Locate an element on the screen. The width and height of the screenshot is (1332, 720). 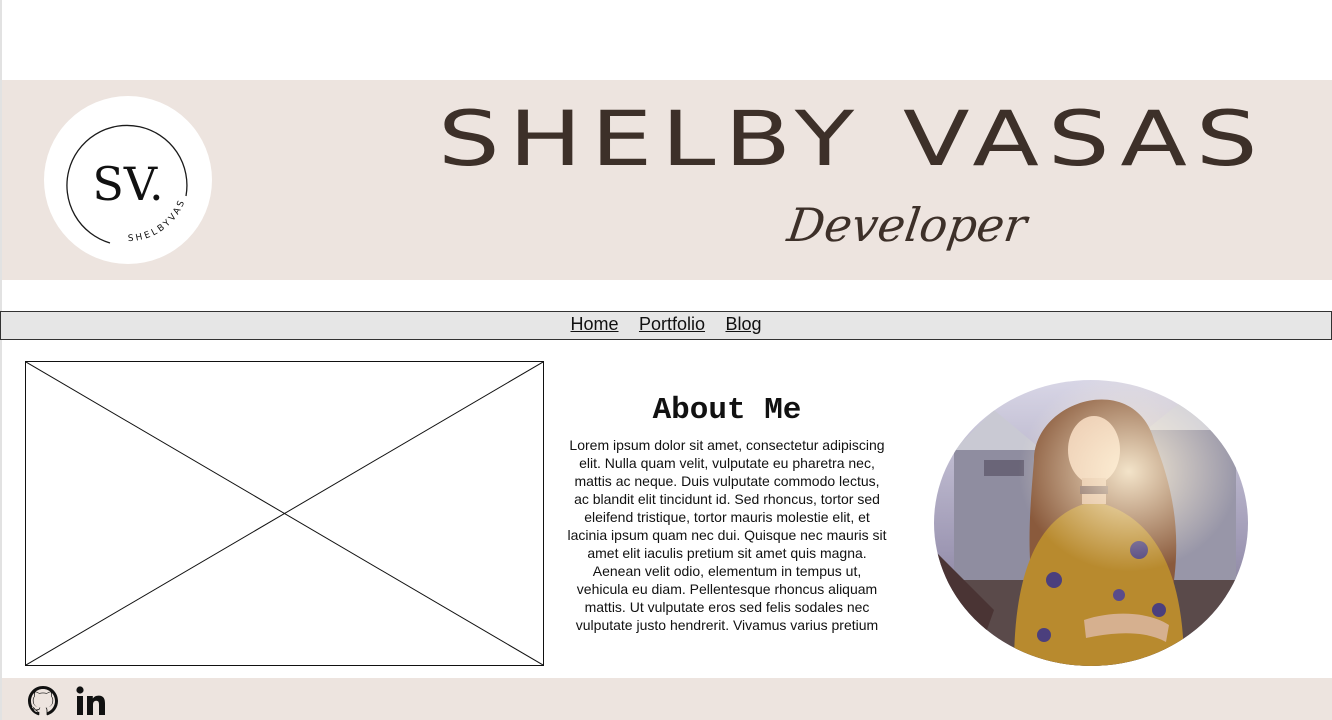
logo-mark: SV. SHELBYVASAS is located at coordinates (116, 170).